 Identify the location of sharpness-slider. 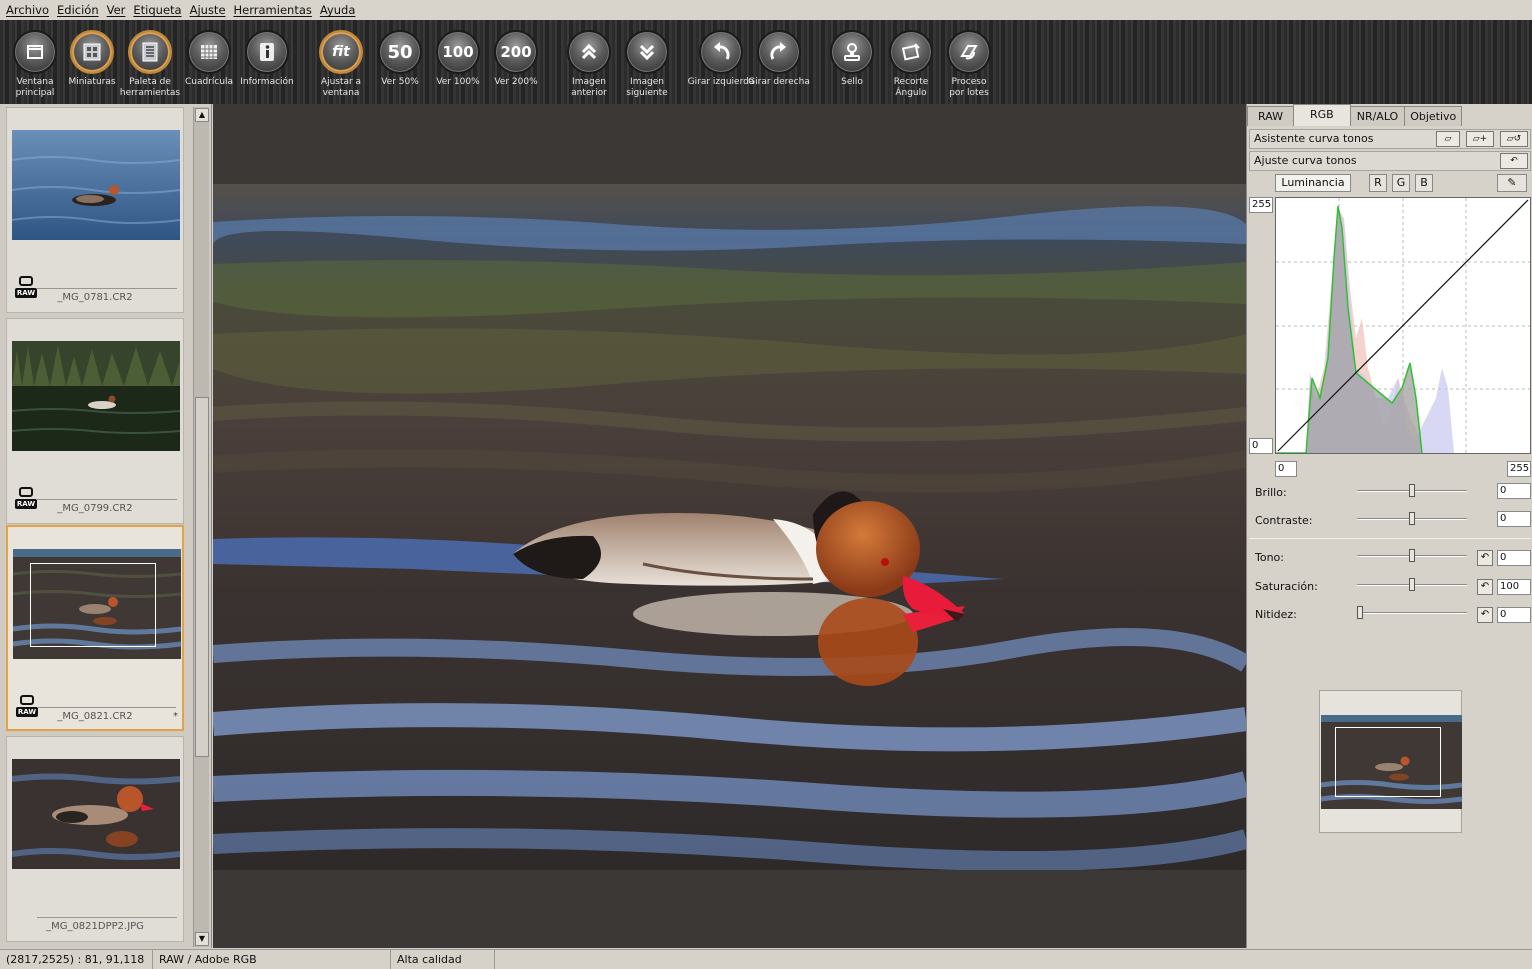
(1412, 612).